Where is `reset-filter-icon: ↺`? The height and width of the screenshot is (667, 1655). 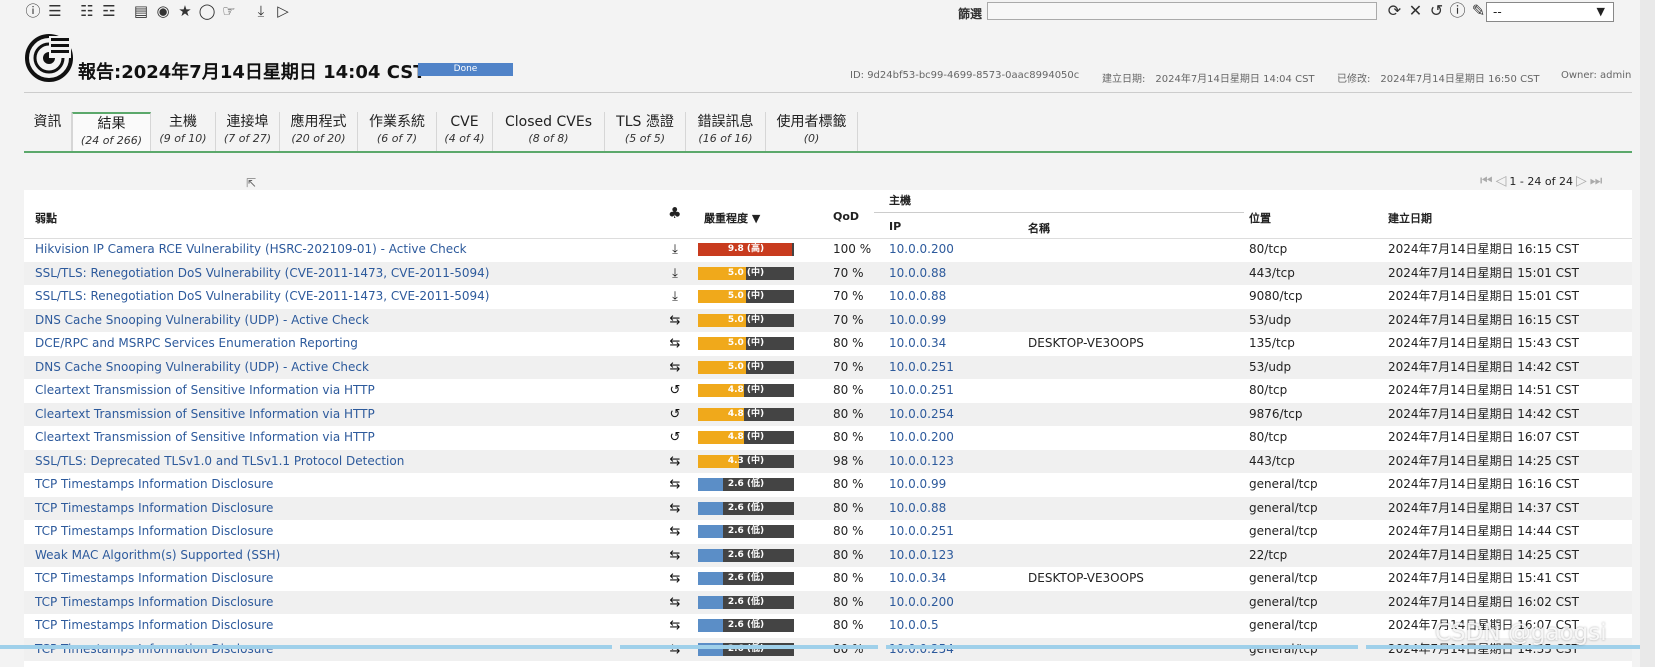
reset-filter-icon: ↺ is located at coordinates (1436, 11).